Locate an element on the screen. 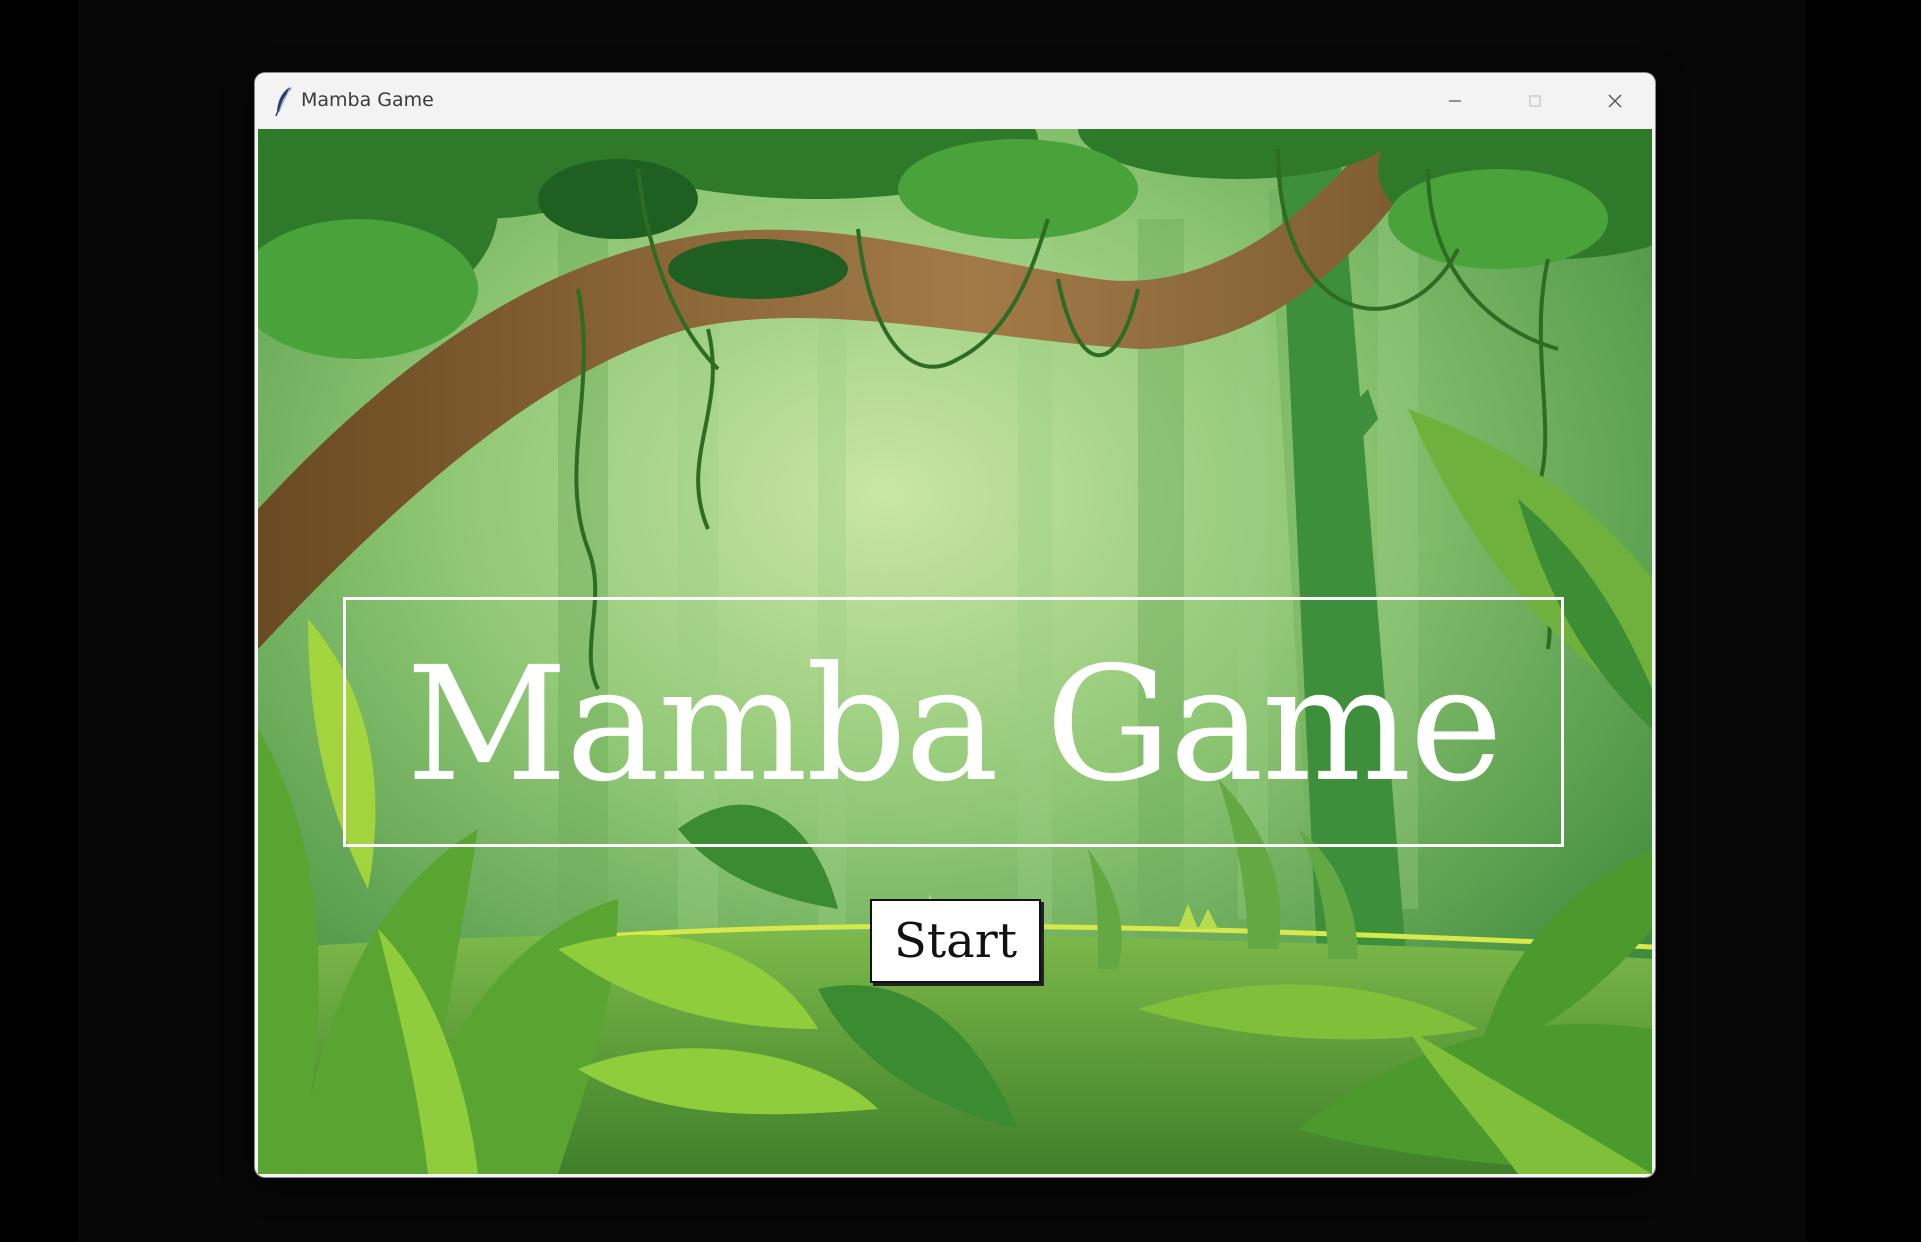  maximize-icon is located at coordinates (1535, 101).